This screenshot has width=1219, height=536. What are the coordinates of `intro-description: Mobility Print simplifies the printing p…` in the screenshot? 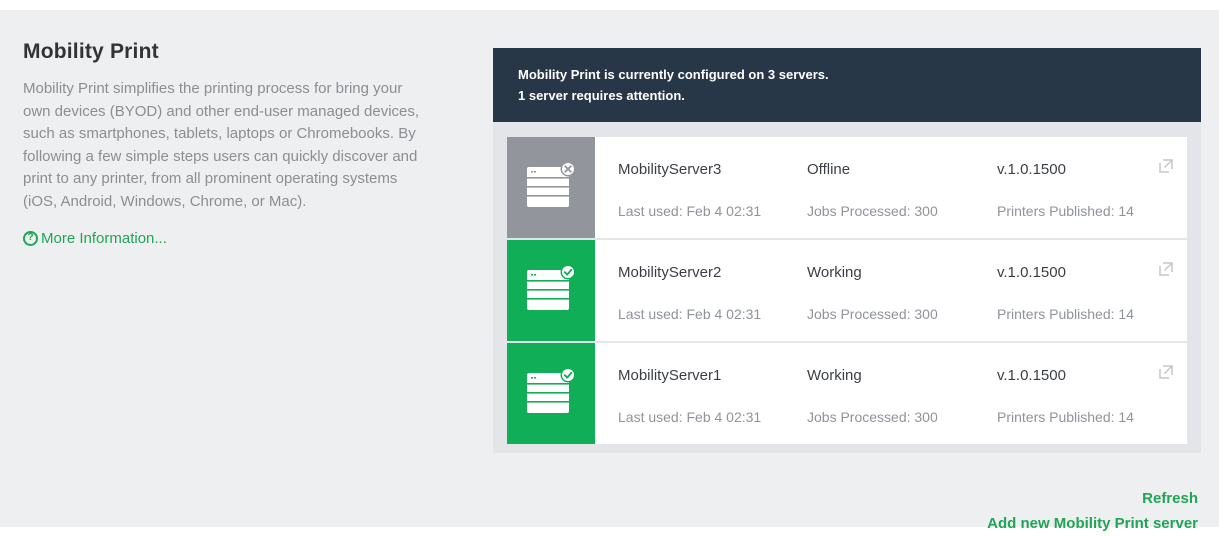 It's located at (221, 145).